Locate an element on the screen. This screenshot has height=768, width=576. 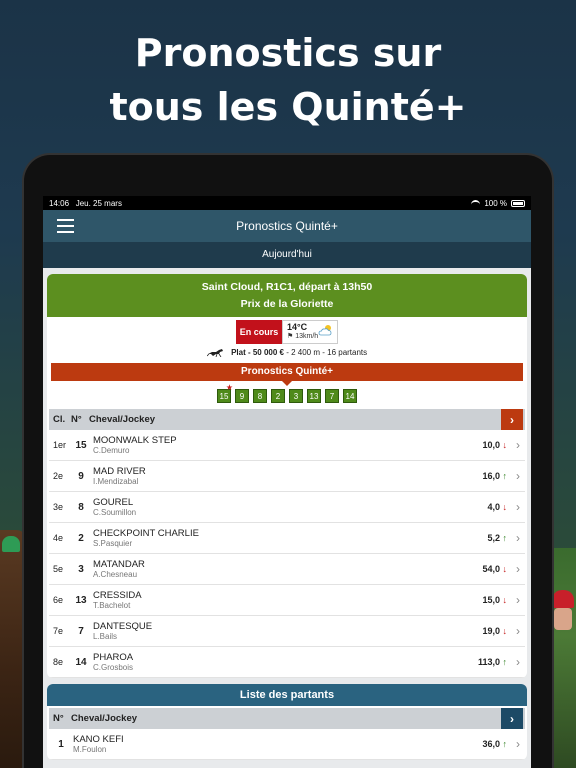
odds-value: 15,0 is located at coordinates (491, 600).